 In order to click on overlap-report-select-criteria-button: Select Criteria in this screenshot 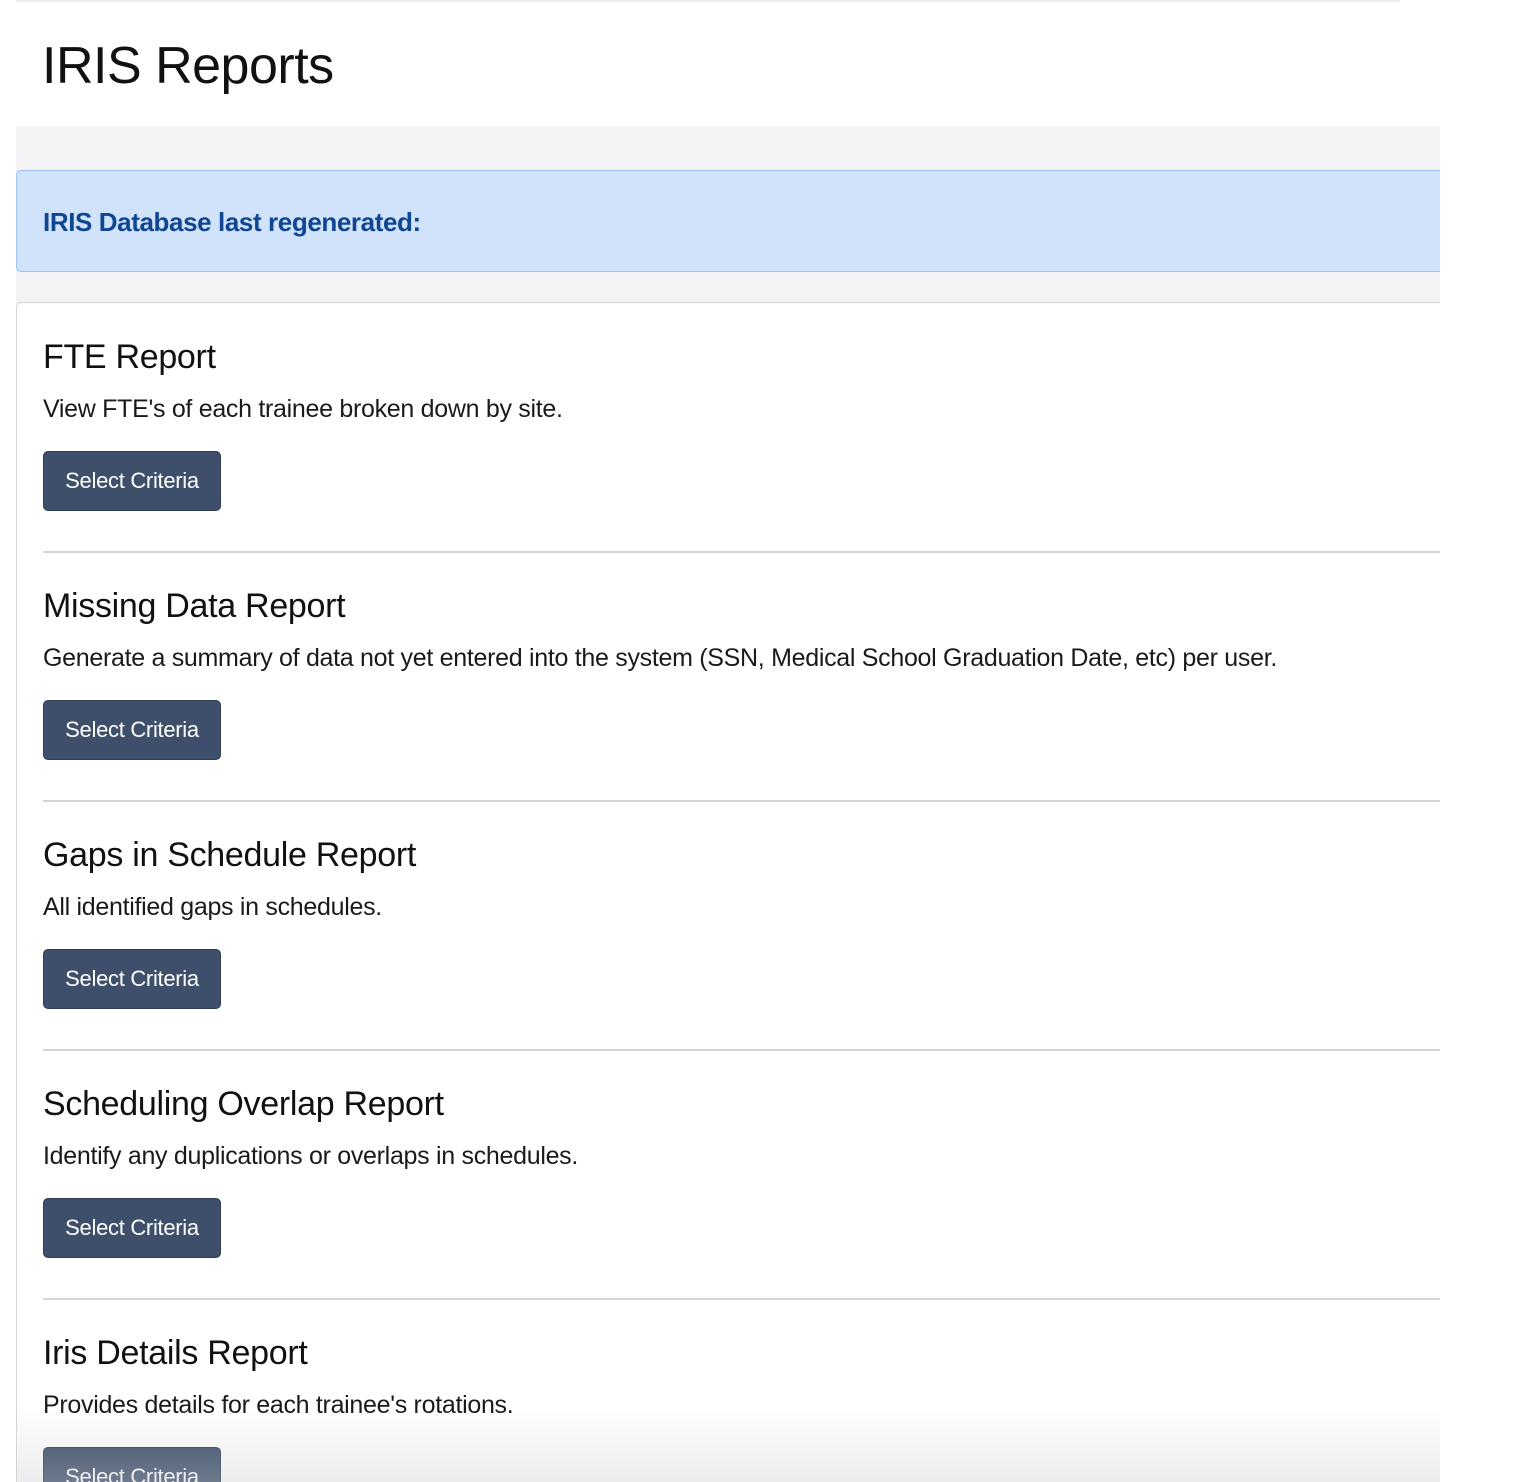, I will do `click(132, 1228)`.